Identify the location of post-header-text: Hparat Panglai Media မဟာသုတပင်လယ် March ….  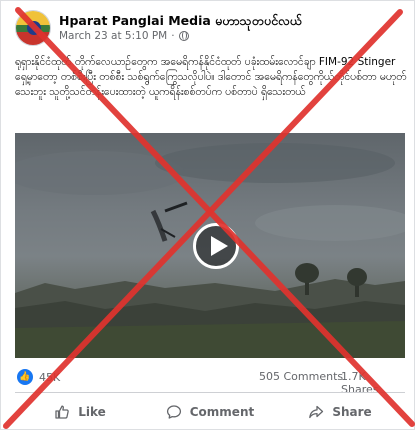
(180, 28).